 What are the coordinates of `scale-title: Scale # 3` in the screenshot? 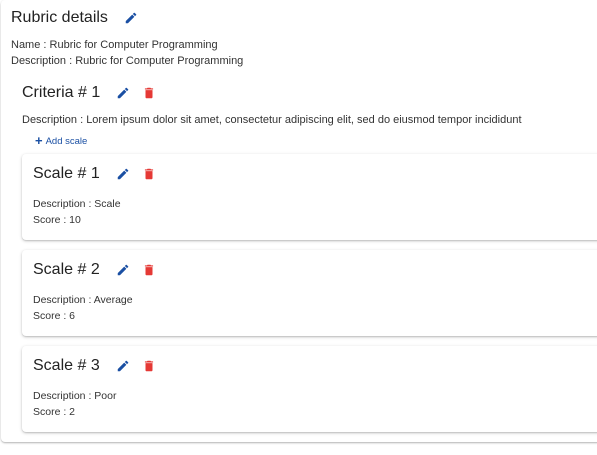 It's located at (66, 365).